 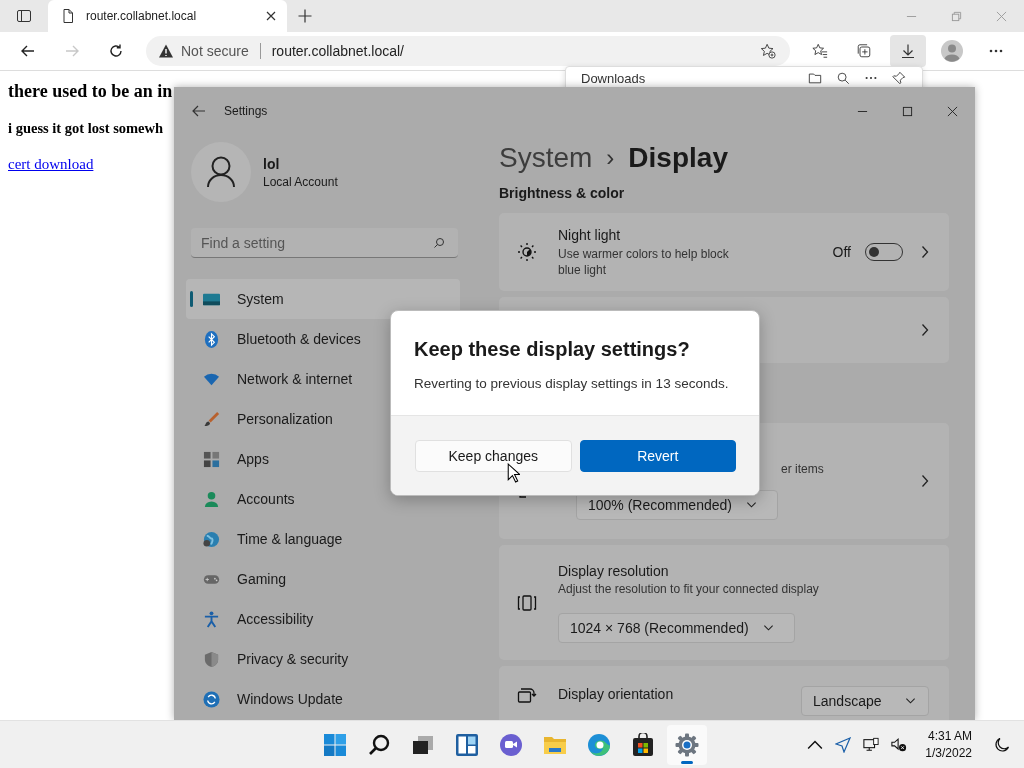 What do you see at coordinates (562, 193) in the screenshot?
I see `section-heading: Brightness & color` at bounding box center [562, 193].